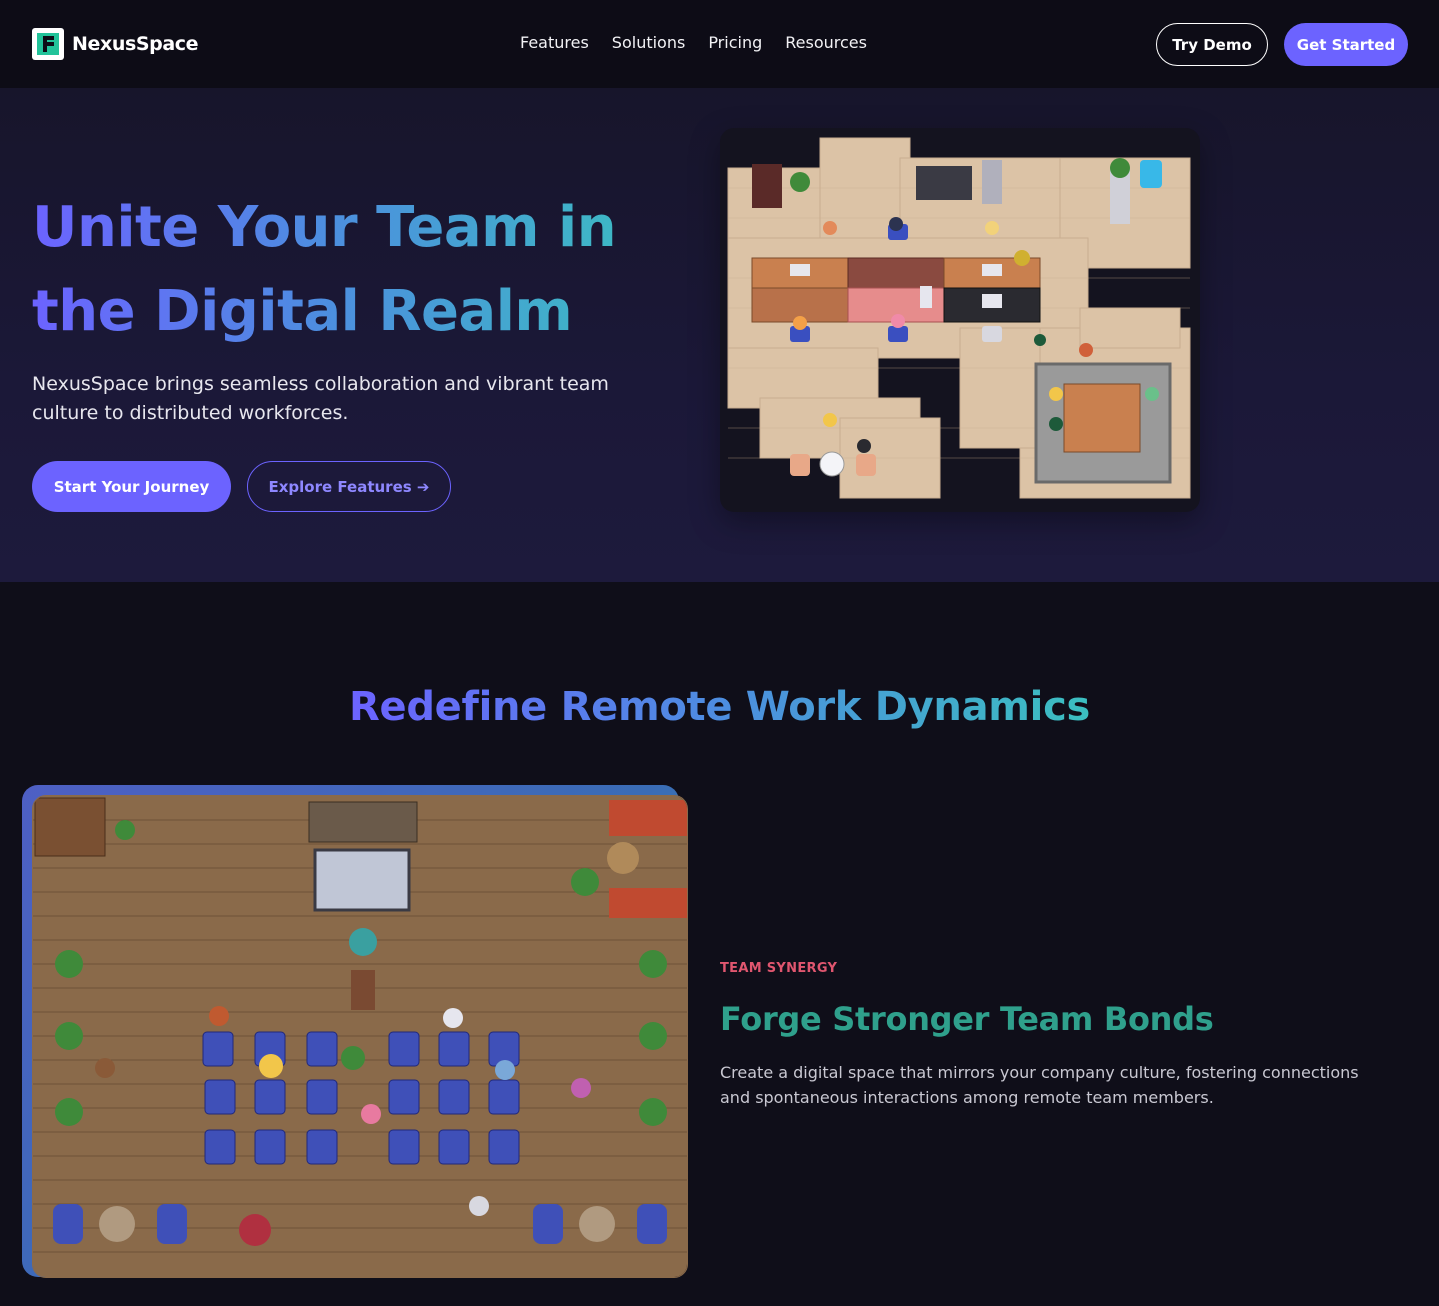  Describe the element at coordinates (48, 44) in the screenshot. I see `logo-icon` at that location.